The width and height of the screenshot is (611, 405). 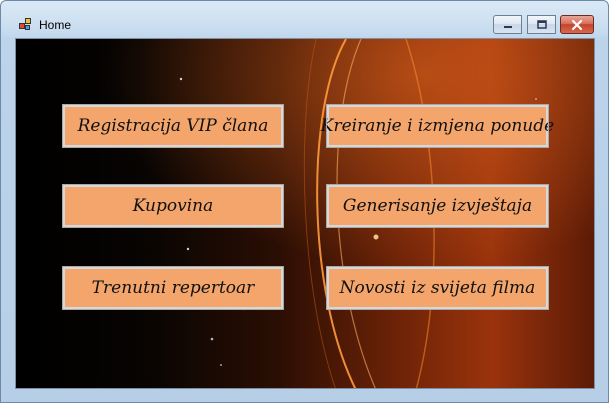 I want to click on app-icon, so click(x=26, y=25).